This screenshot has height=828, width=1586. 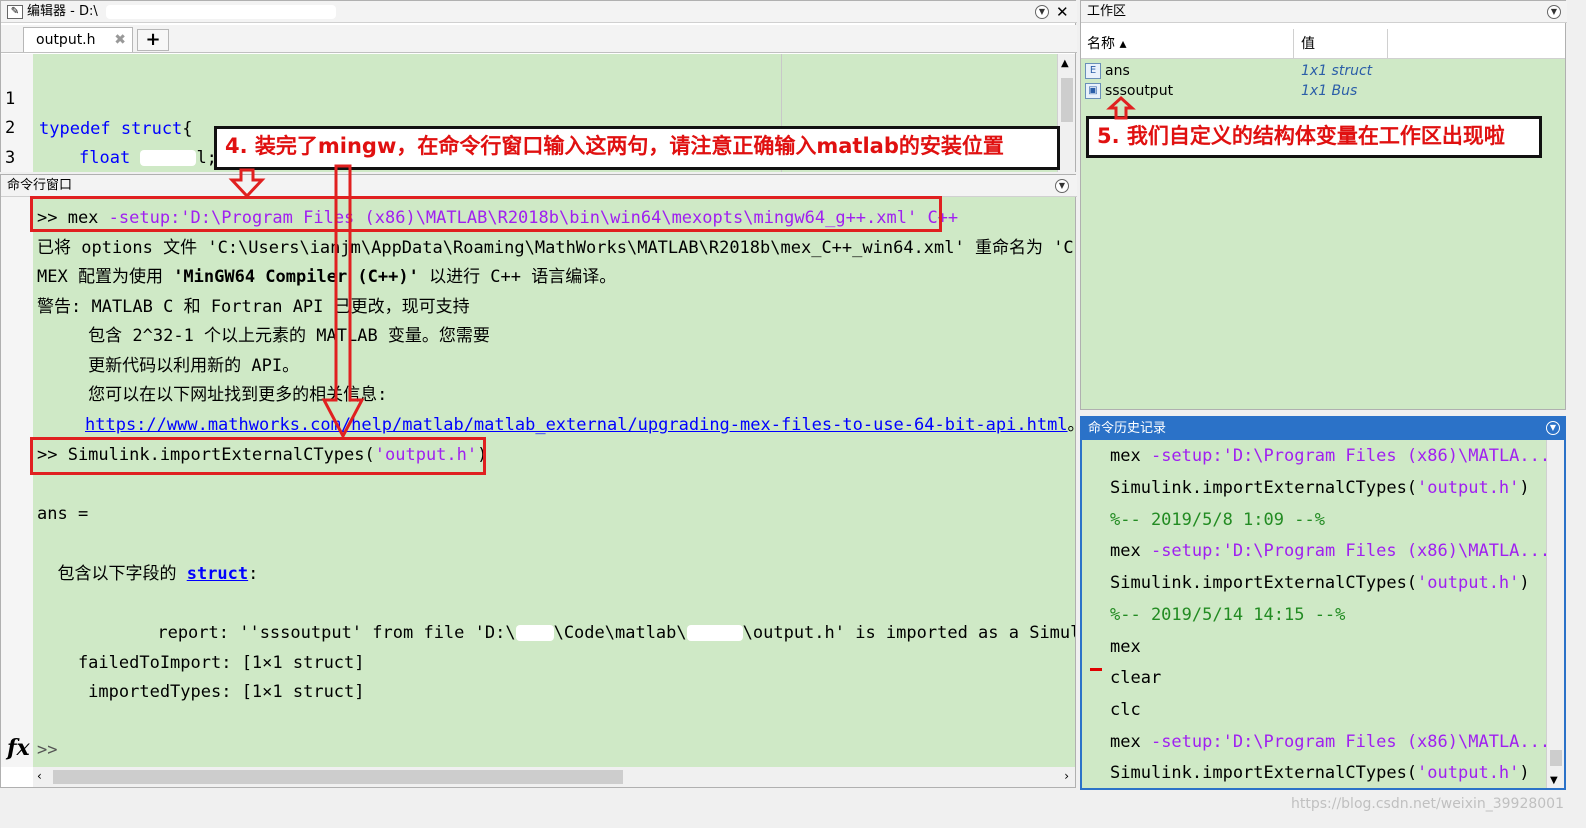 What do you see at coordinates (1314, 137) in the screenshot?
I see `annotation-step-5: 5. 我们自定义的结构体变量在工作区出现啦` at bounding box center [1314, 137].